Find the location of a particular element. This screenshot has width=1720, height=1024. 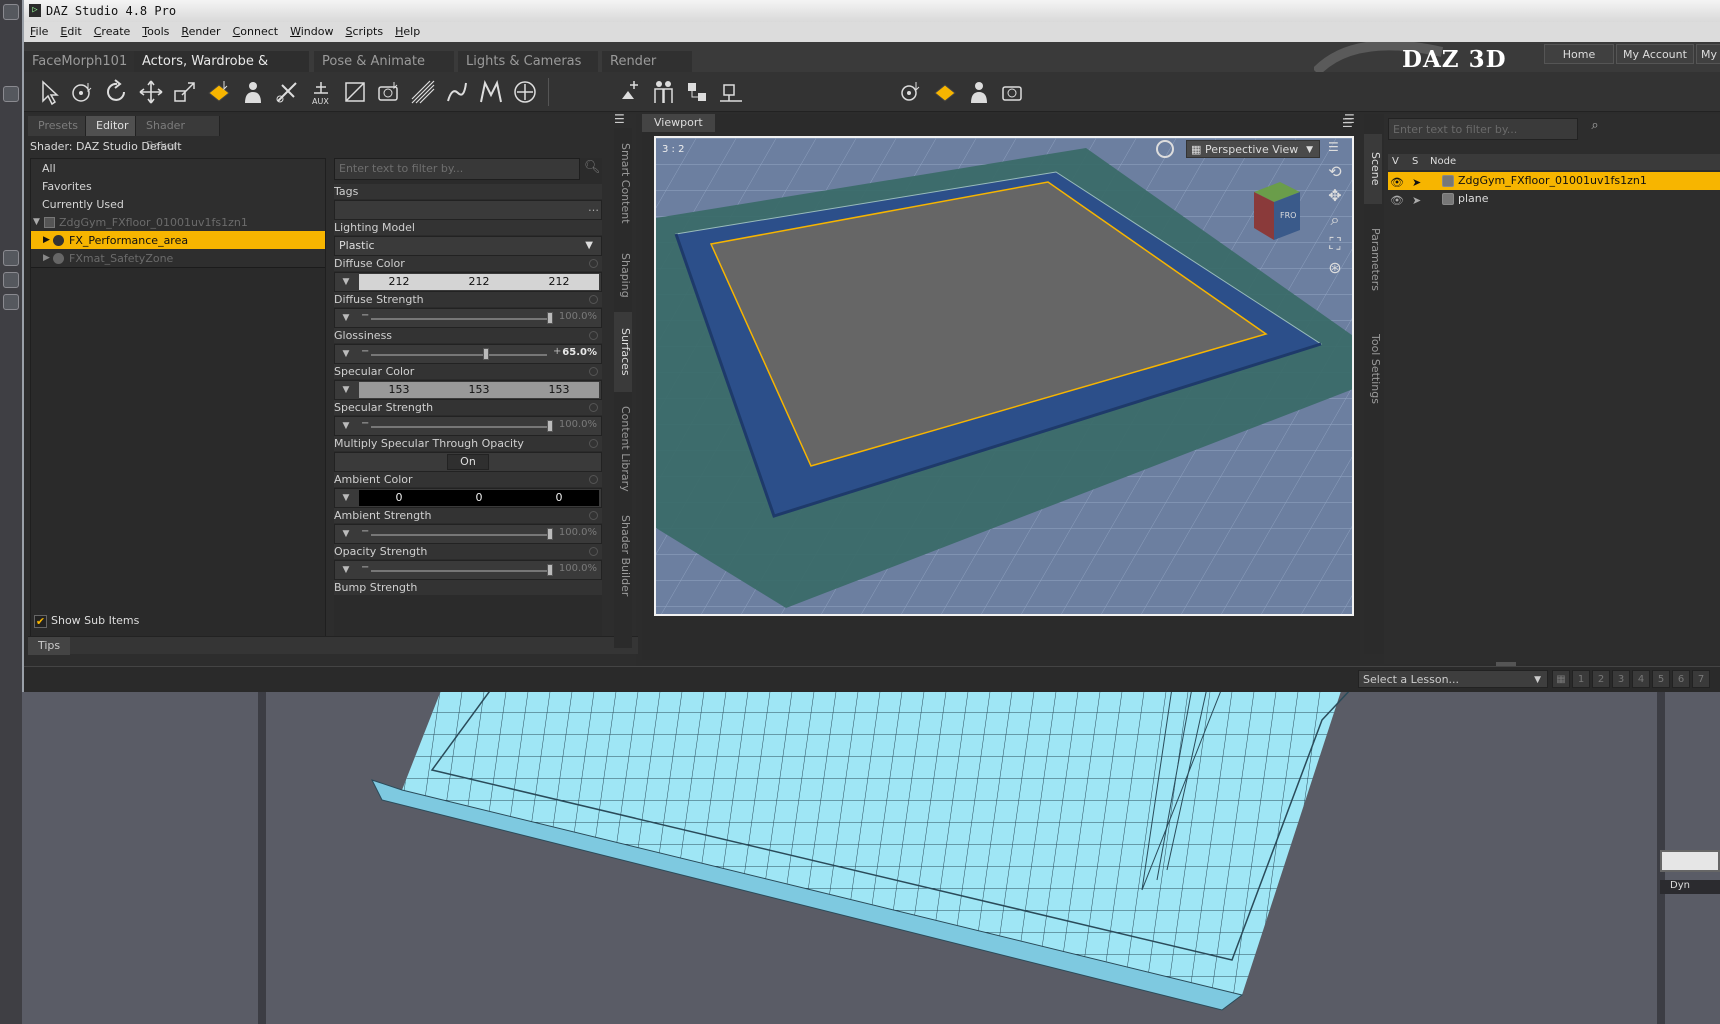

specular-strength-slider: ▼ − 100.0% is located at coordinates (468, 426).